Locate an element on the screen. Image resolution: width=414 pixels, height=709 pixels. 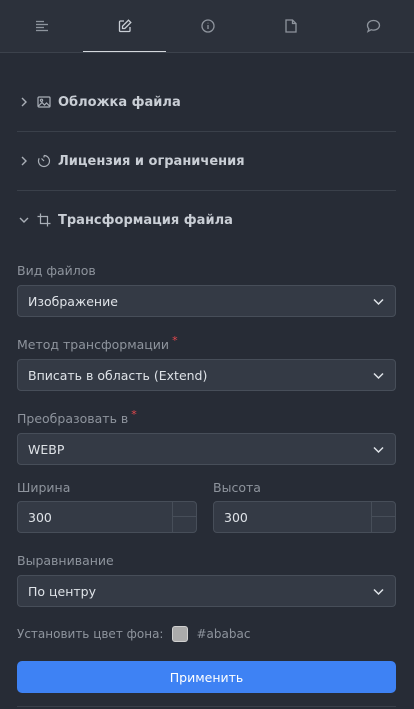
convert-label: Преобразовать в * is located at coordinates (77, 417).